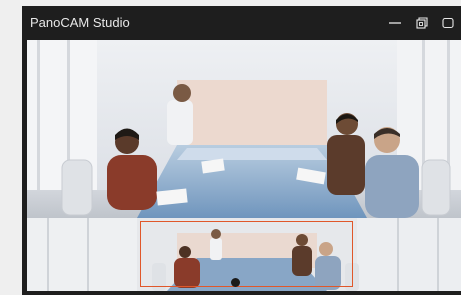 The image size is (461, 295). I want to click on maximize-icon, so click(448, 23).